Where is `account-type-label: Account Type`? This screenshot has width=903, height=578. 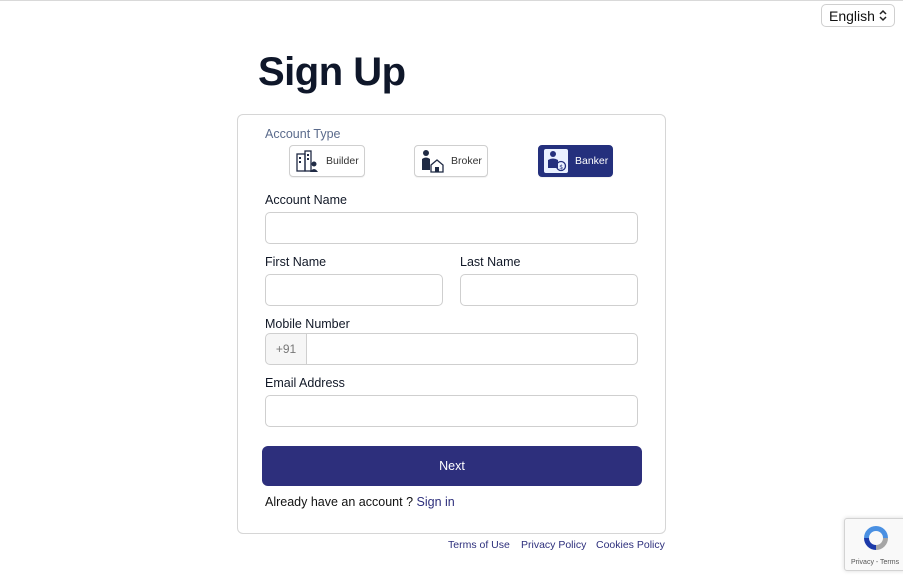 account-type-label: Account Type is located at coordinates (303, 134).